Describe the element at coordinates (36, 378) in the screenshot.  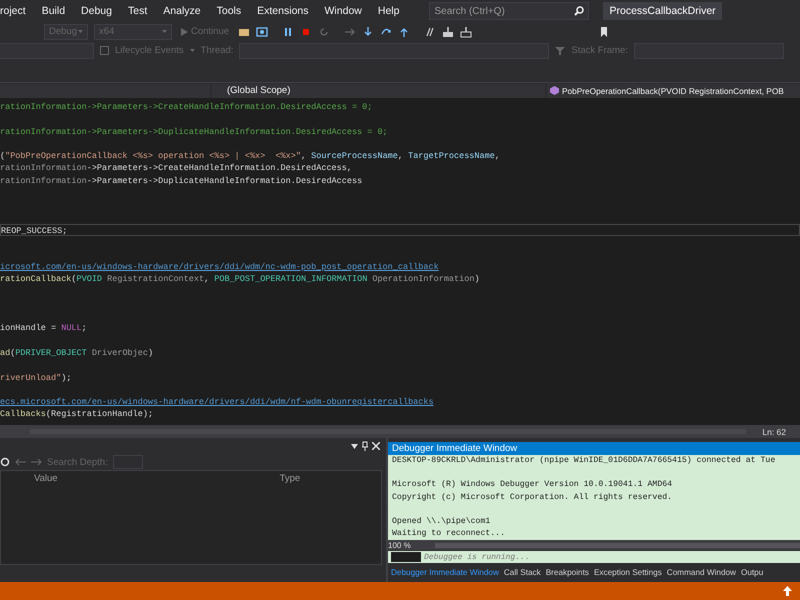
I see `code-line: riverUnload");` at that location.